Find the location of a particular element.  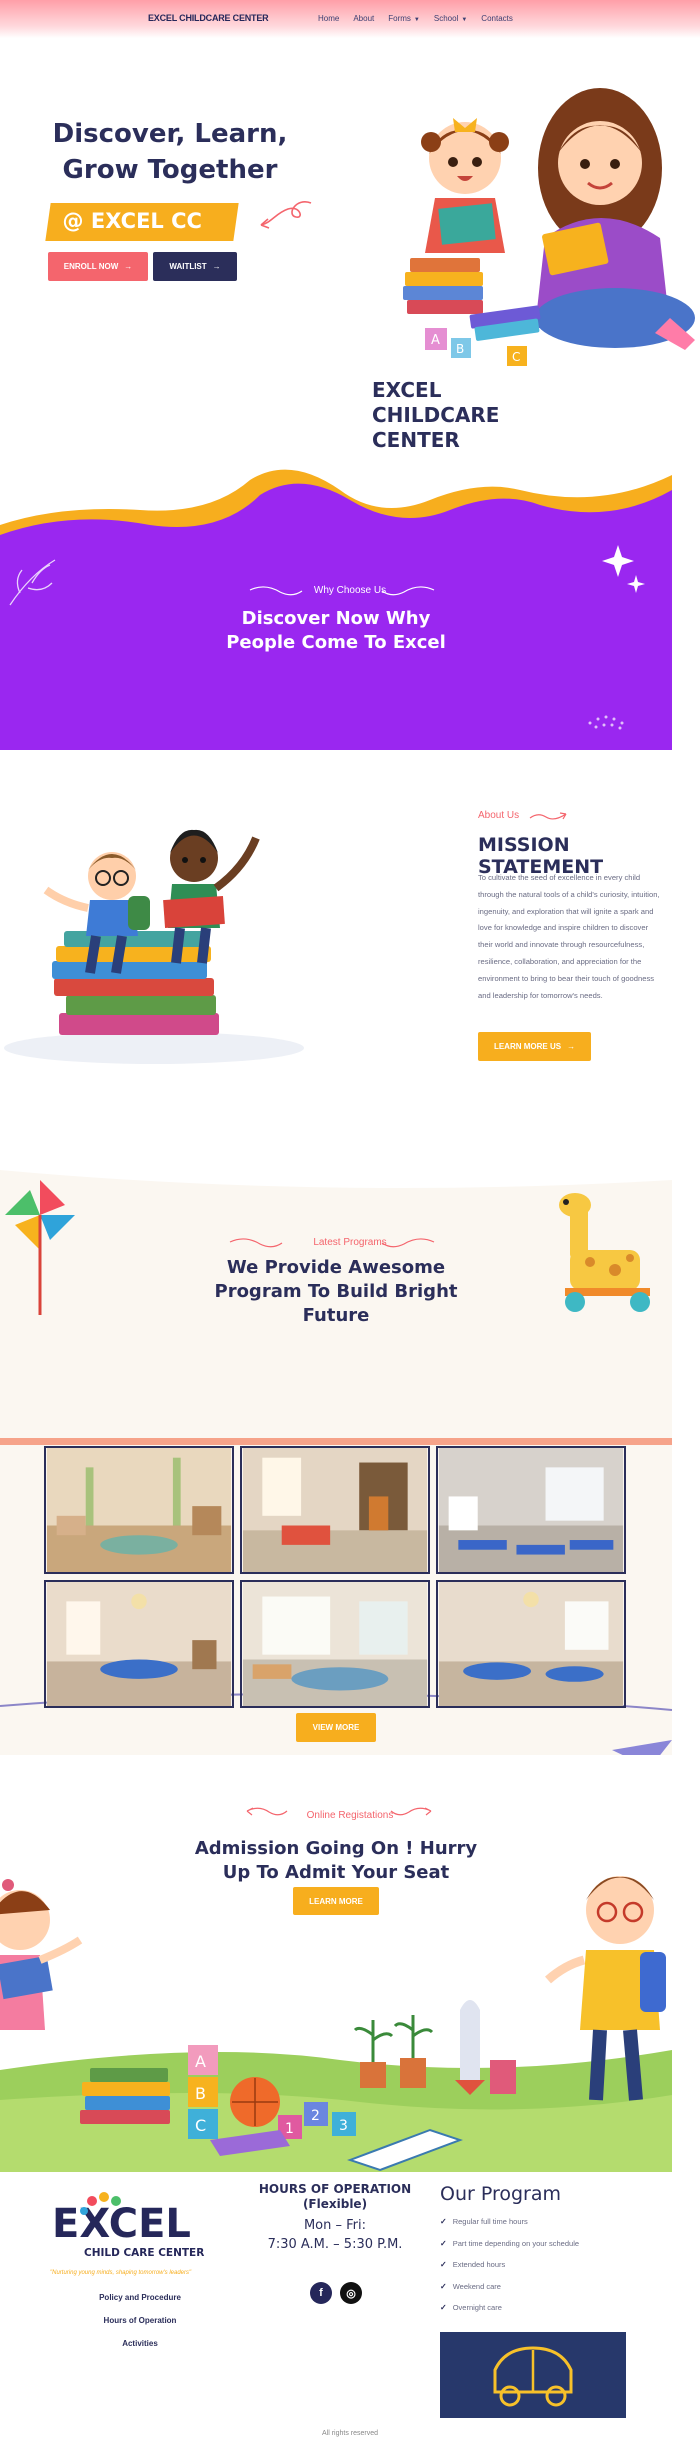

waitlist-button: WAITLIST → is located at coordinates (195, 266).